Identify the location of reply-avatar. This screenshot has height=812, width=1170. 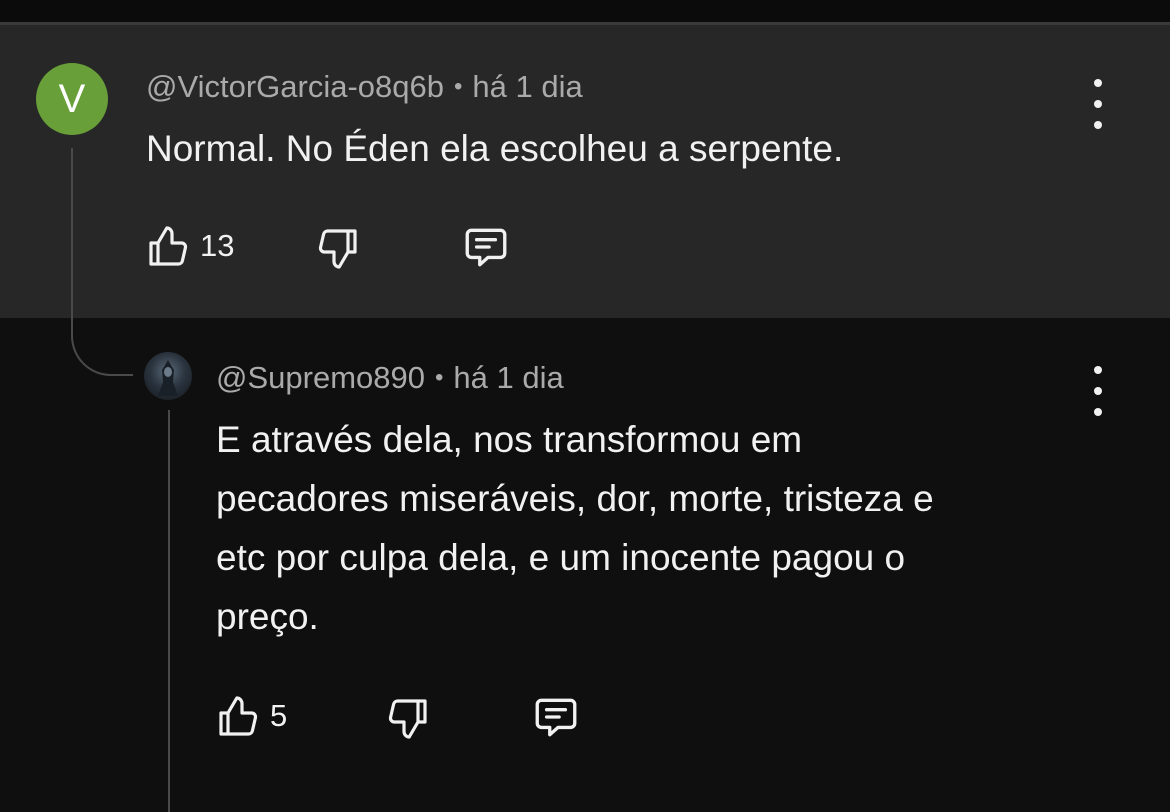
(168, 376).